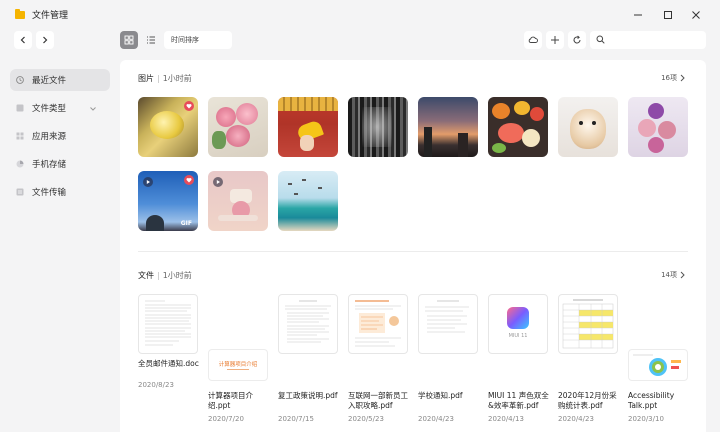 Image resolution: width=720 pixels, height=432 pixels. What do you see at coordinates (177, 275) in the screenshot?
I see `files-time: 1小时前` at bounding box center [177, 275].